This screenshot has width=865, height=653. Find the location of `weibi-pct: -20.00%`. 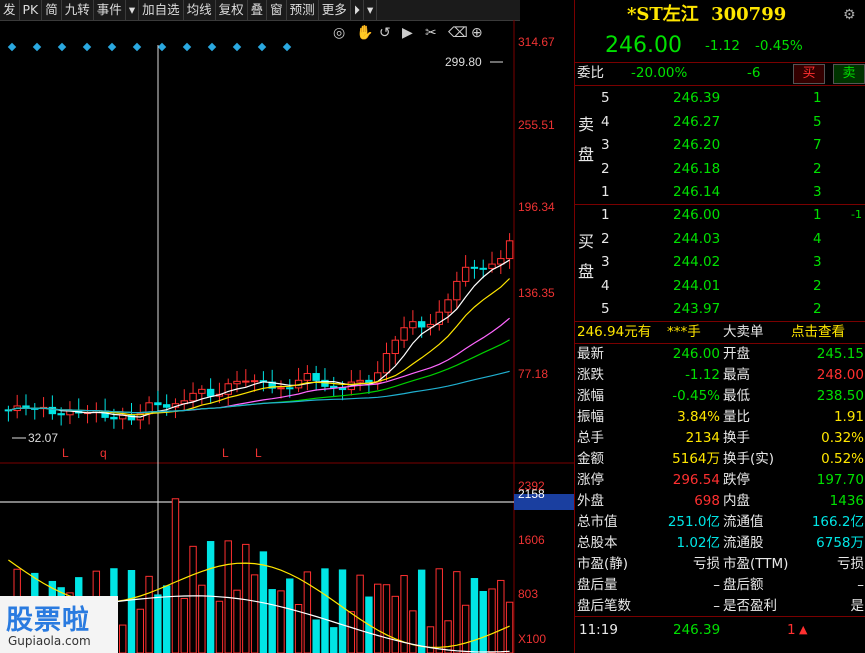

weibi-pct: -20.00% is located at coordinates (659, 73).